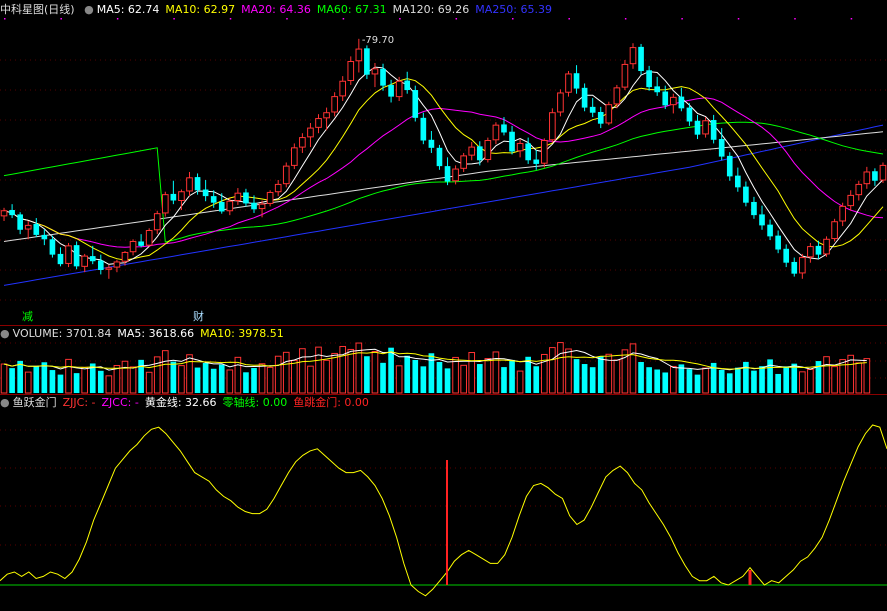  What do you see at coordinates (128, 9) in the screenshot?
I see `ma-label-0: MA5: 62.74` at bounding box center [128, 9].